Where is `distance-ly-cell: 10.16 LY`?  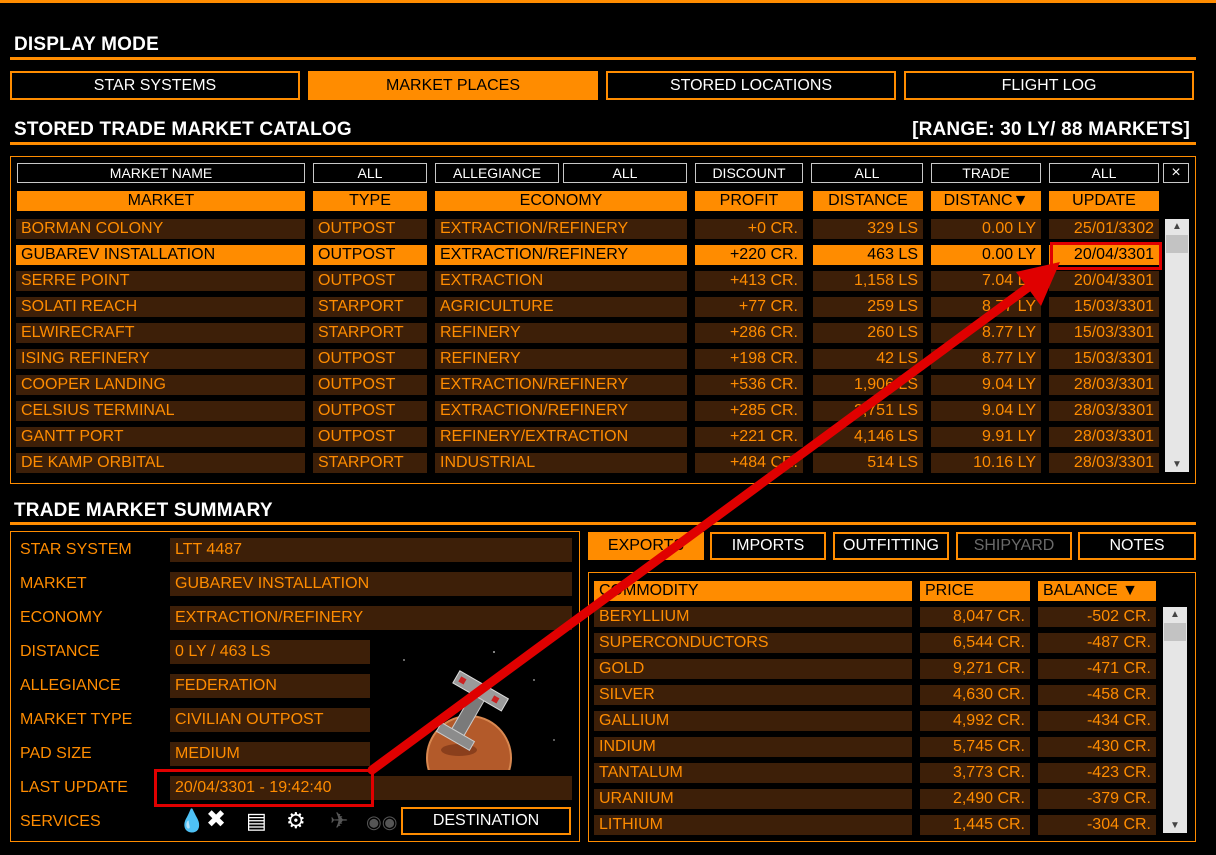
distance-ly-cell: 10.16 LY is located at coordinates (986, 463).